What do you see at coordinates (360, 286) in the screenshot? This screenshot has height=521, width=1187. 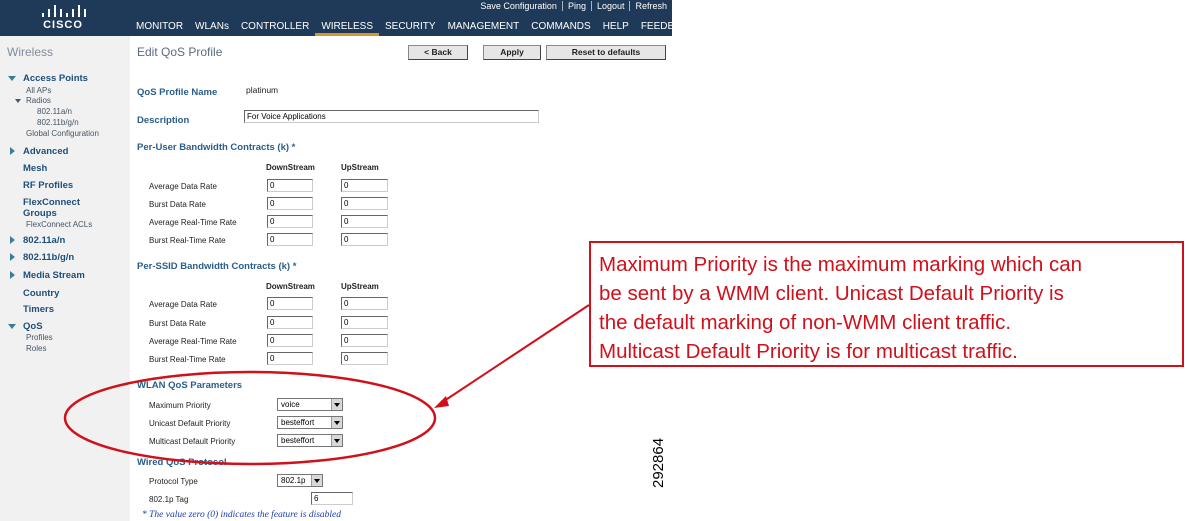 I see `upstream-column-header: UpStream` at bounding box center [360, 286].